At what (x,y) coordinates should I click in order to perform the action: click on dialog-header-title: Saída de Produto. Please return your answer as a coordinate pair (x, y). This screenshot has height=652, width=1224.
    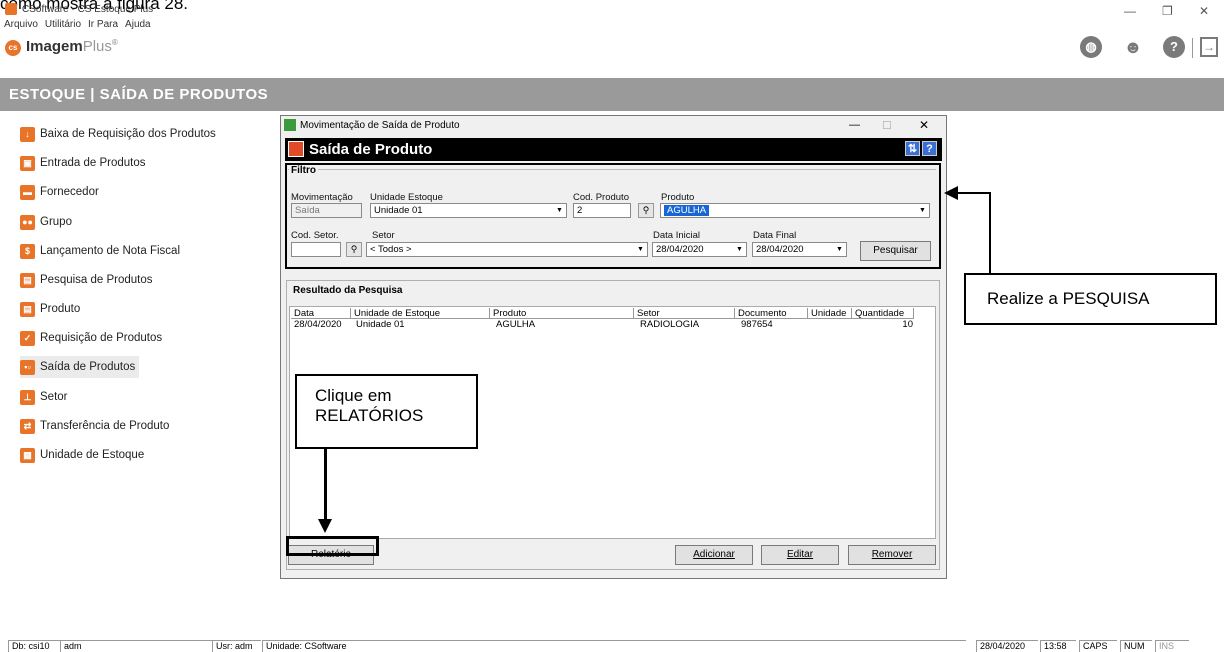
    Looking at the image, I should click on (371, 149).